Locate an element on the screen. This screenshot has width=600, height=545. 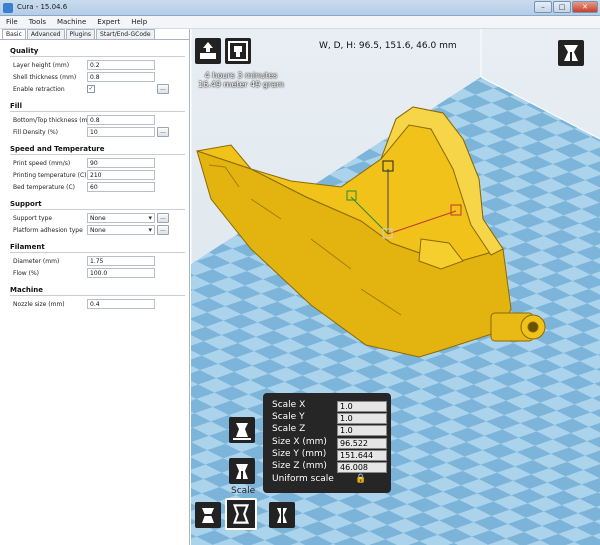
minimize-button: – is located at coordinates (543, 7).